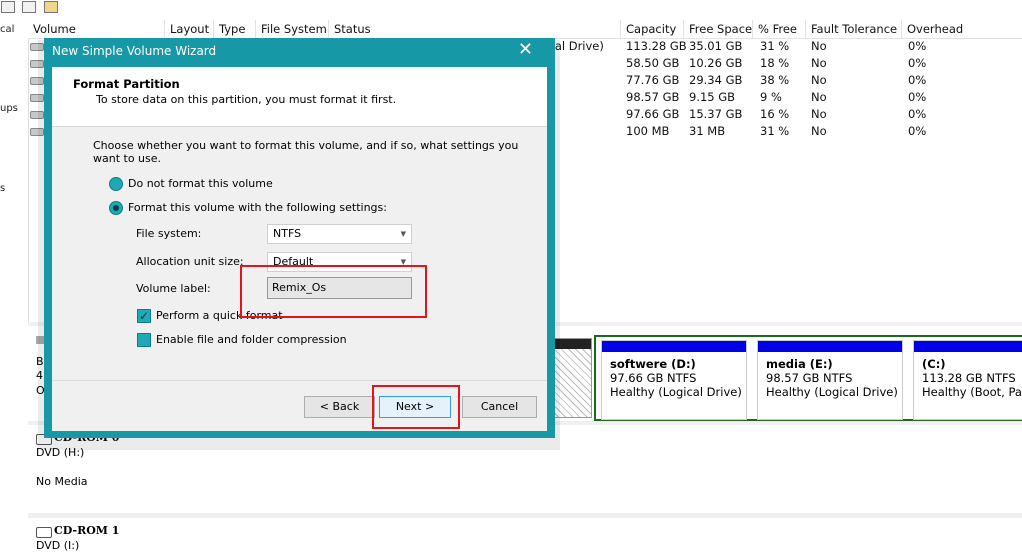 The width and height of the screenshot is (1022, 552). I want to click on column-status: Status, so click(474, 29).